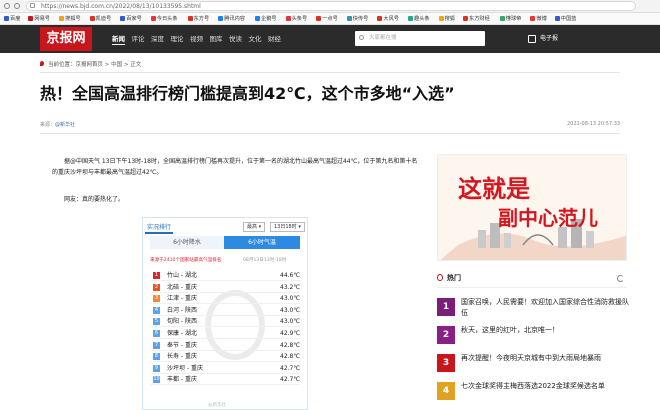 The width and height of the screenshot is (660, 410). Describe the element at coordinates (225, 310) in the screenshot. I see `ranking-row: 4 白河 - 陕西 43.0℃` at that location.